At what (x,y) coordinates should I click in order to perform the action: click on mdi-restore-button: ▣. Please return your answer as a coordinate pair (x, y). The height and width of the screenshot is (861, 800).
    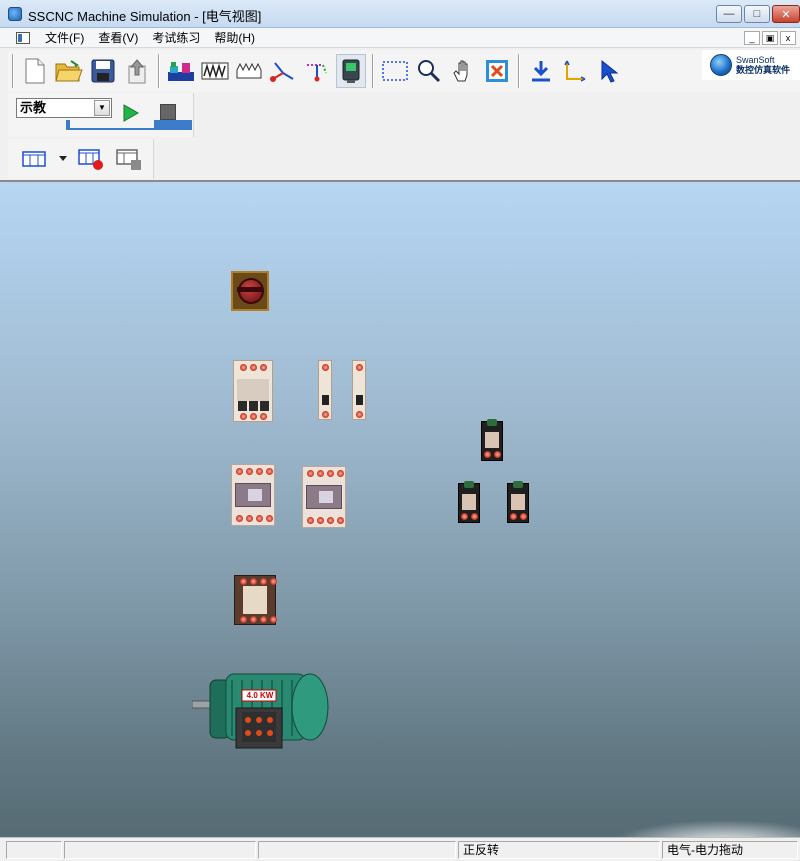
    Looking at the image, I should click on (770, 38).